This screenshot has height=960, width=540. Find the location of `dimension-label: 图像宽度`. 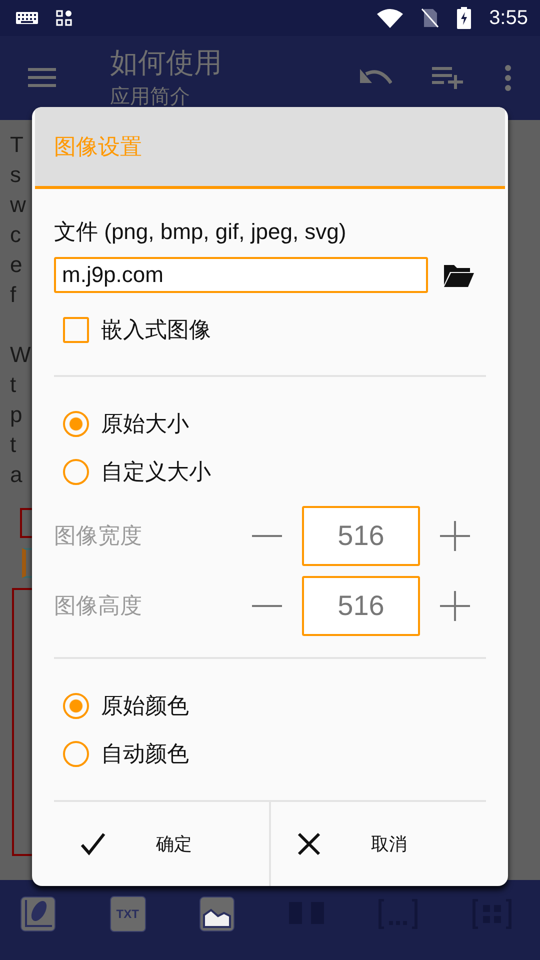

dimension-label: 图像宽度 is located at coordinates (98, 537).